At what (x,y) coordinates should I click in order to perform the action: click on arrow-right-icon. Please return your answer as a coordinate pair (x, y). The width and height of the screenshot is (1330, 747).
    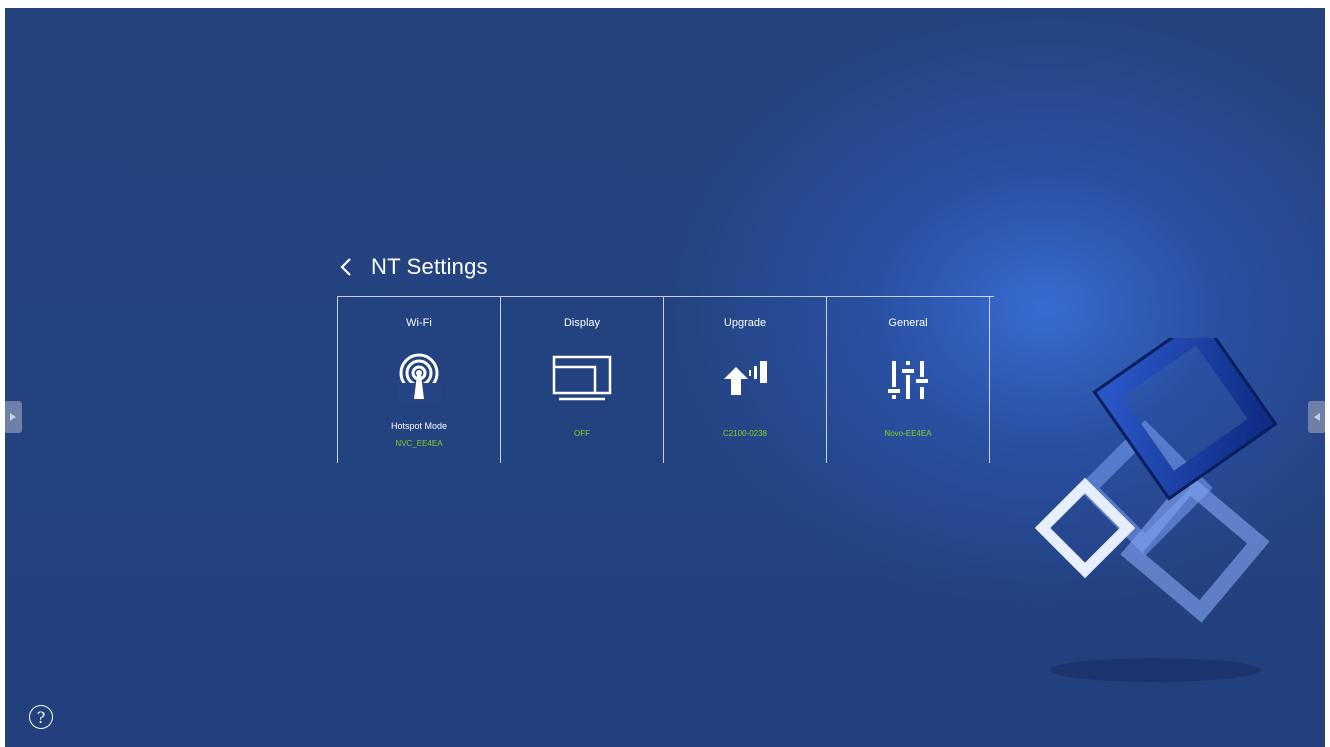
    Looking at the image, I should click on (13, 417).